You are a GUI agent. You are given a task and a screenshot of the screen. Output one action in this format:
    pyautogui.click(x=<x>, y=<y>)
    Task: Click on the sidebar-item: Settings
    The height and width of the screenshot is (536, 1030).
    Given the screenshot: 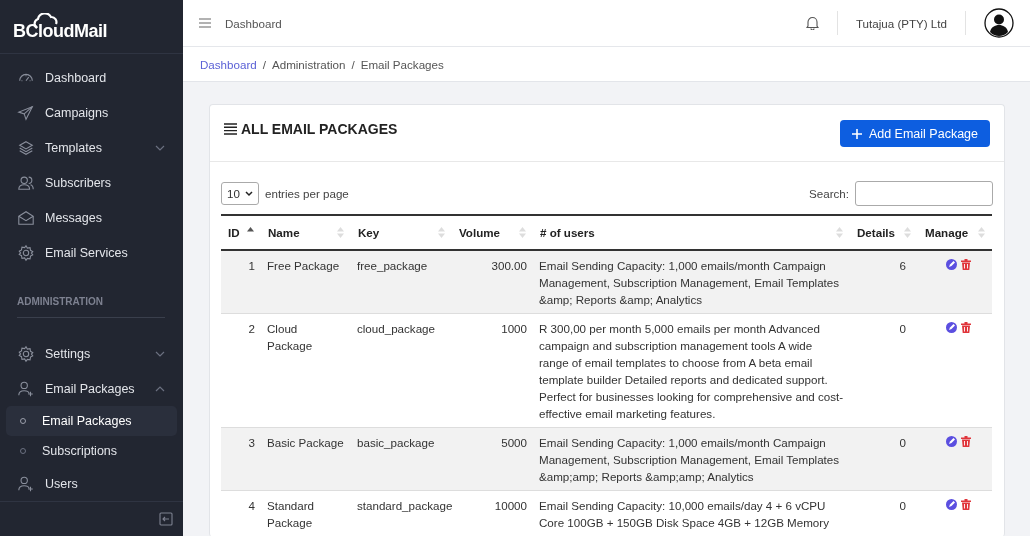 What is the action you would take?
    pyautogui.click(x=91, y=354)
    